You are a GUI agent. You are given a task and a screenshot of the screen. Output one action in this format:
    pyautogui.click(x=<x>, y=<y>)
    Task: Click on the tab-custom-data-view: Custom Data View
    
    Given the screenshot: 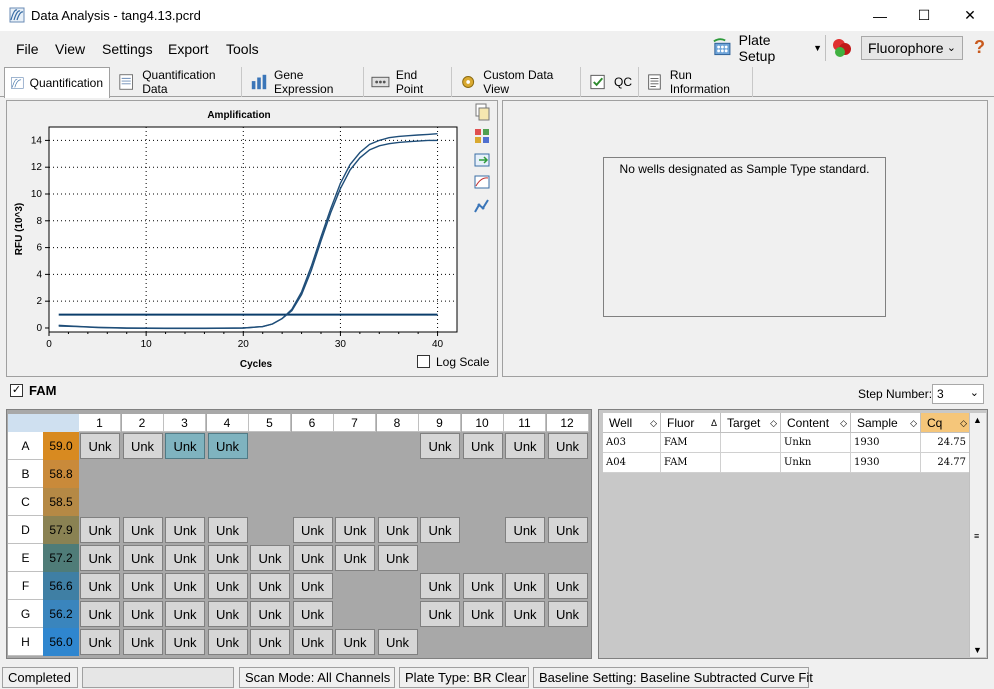 What is the action you would take?
    pyautogui.click(x=517, y=82)
    